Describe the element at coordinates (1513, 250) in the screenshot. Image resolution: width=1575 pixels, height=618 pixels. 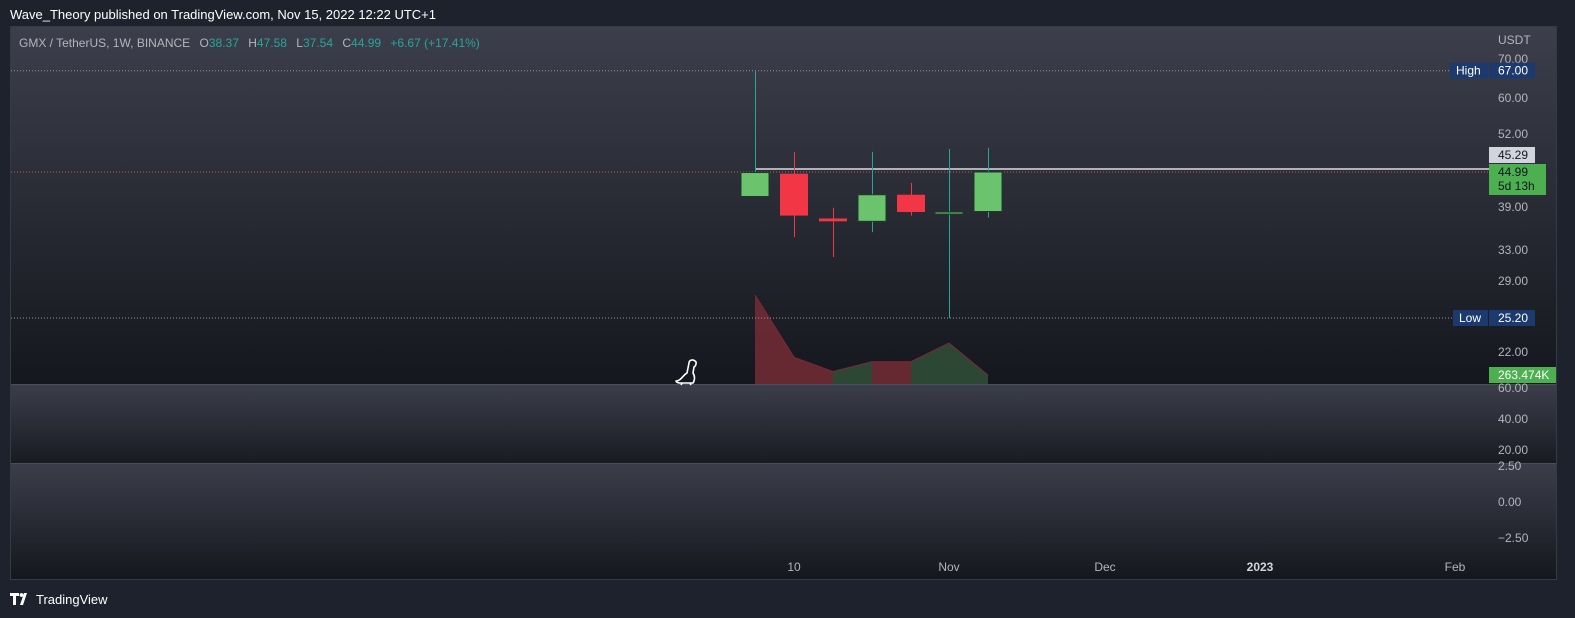
I see `price-tick-label: 33.00` at that location.